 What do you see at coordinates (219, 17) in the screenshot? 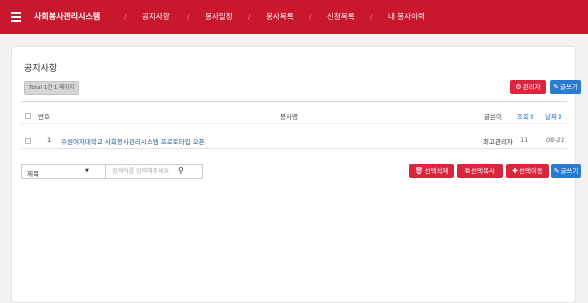
I see `nav-item-schedule: 봉사일정` at bounding box center [219, 17].